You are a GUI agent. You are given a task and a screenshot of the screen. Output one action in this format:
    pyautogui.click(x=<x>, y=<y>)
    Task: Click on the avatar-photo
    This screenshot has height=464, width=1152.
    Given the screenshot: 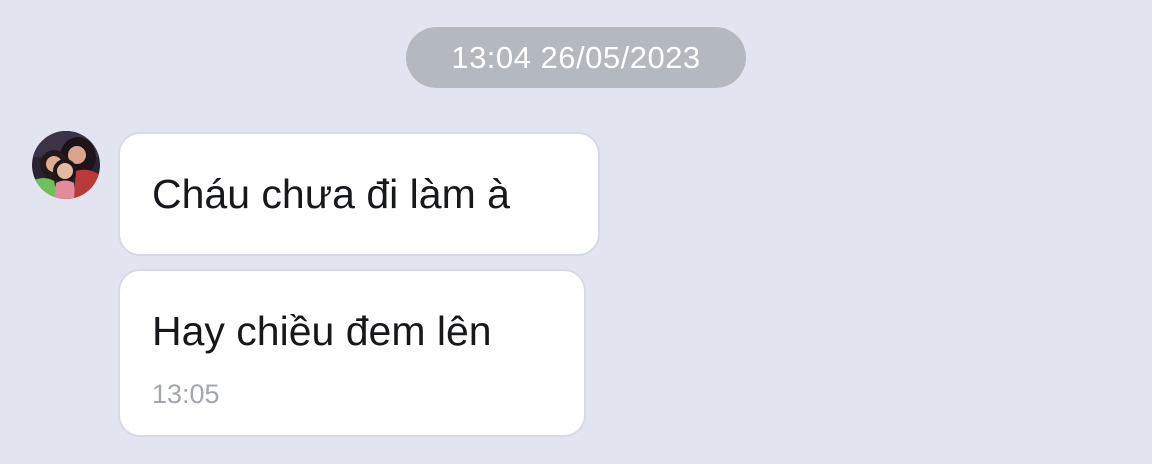 What is the action you would take?
    pyautogui.click(x=66, y=165)
    